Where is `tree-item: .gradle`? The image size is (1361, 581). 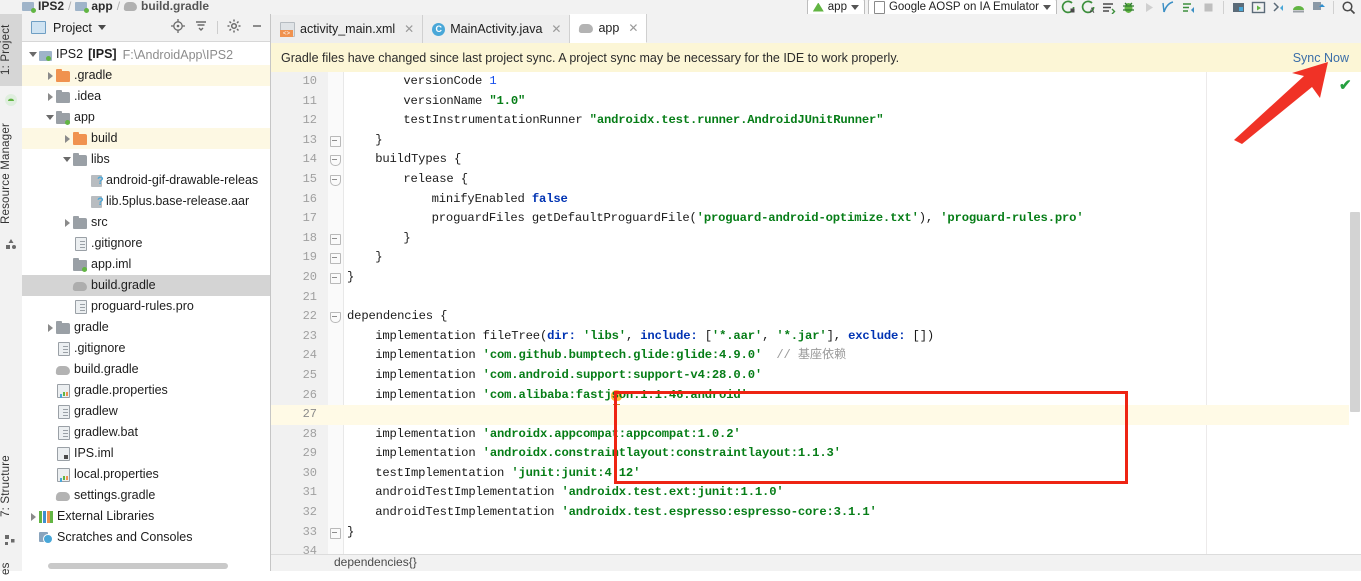
tree-item: .gradle is located at coordinates (146, 75).